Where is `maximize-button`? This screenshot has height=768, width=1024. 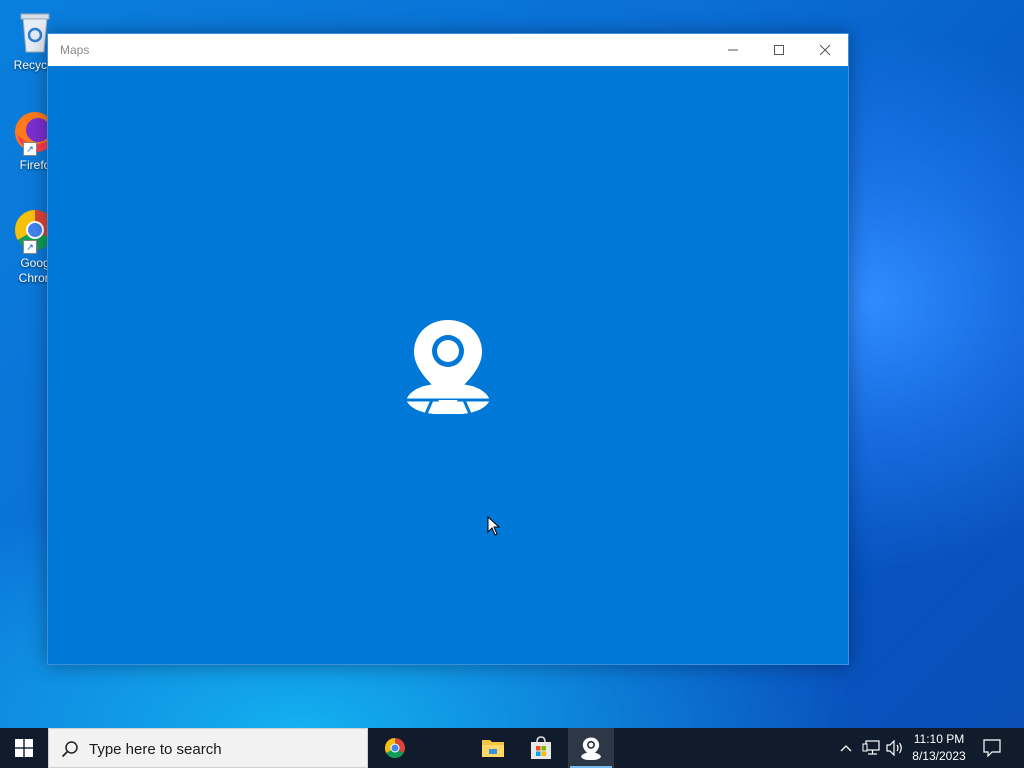
maximize-button is located at coordinates (779, 50).